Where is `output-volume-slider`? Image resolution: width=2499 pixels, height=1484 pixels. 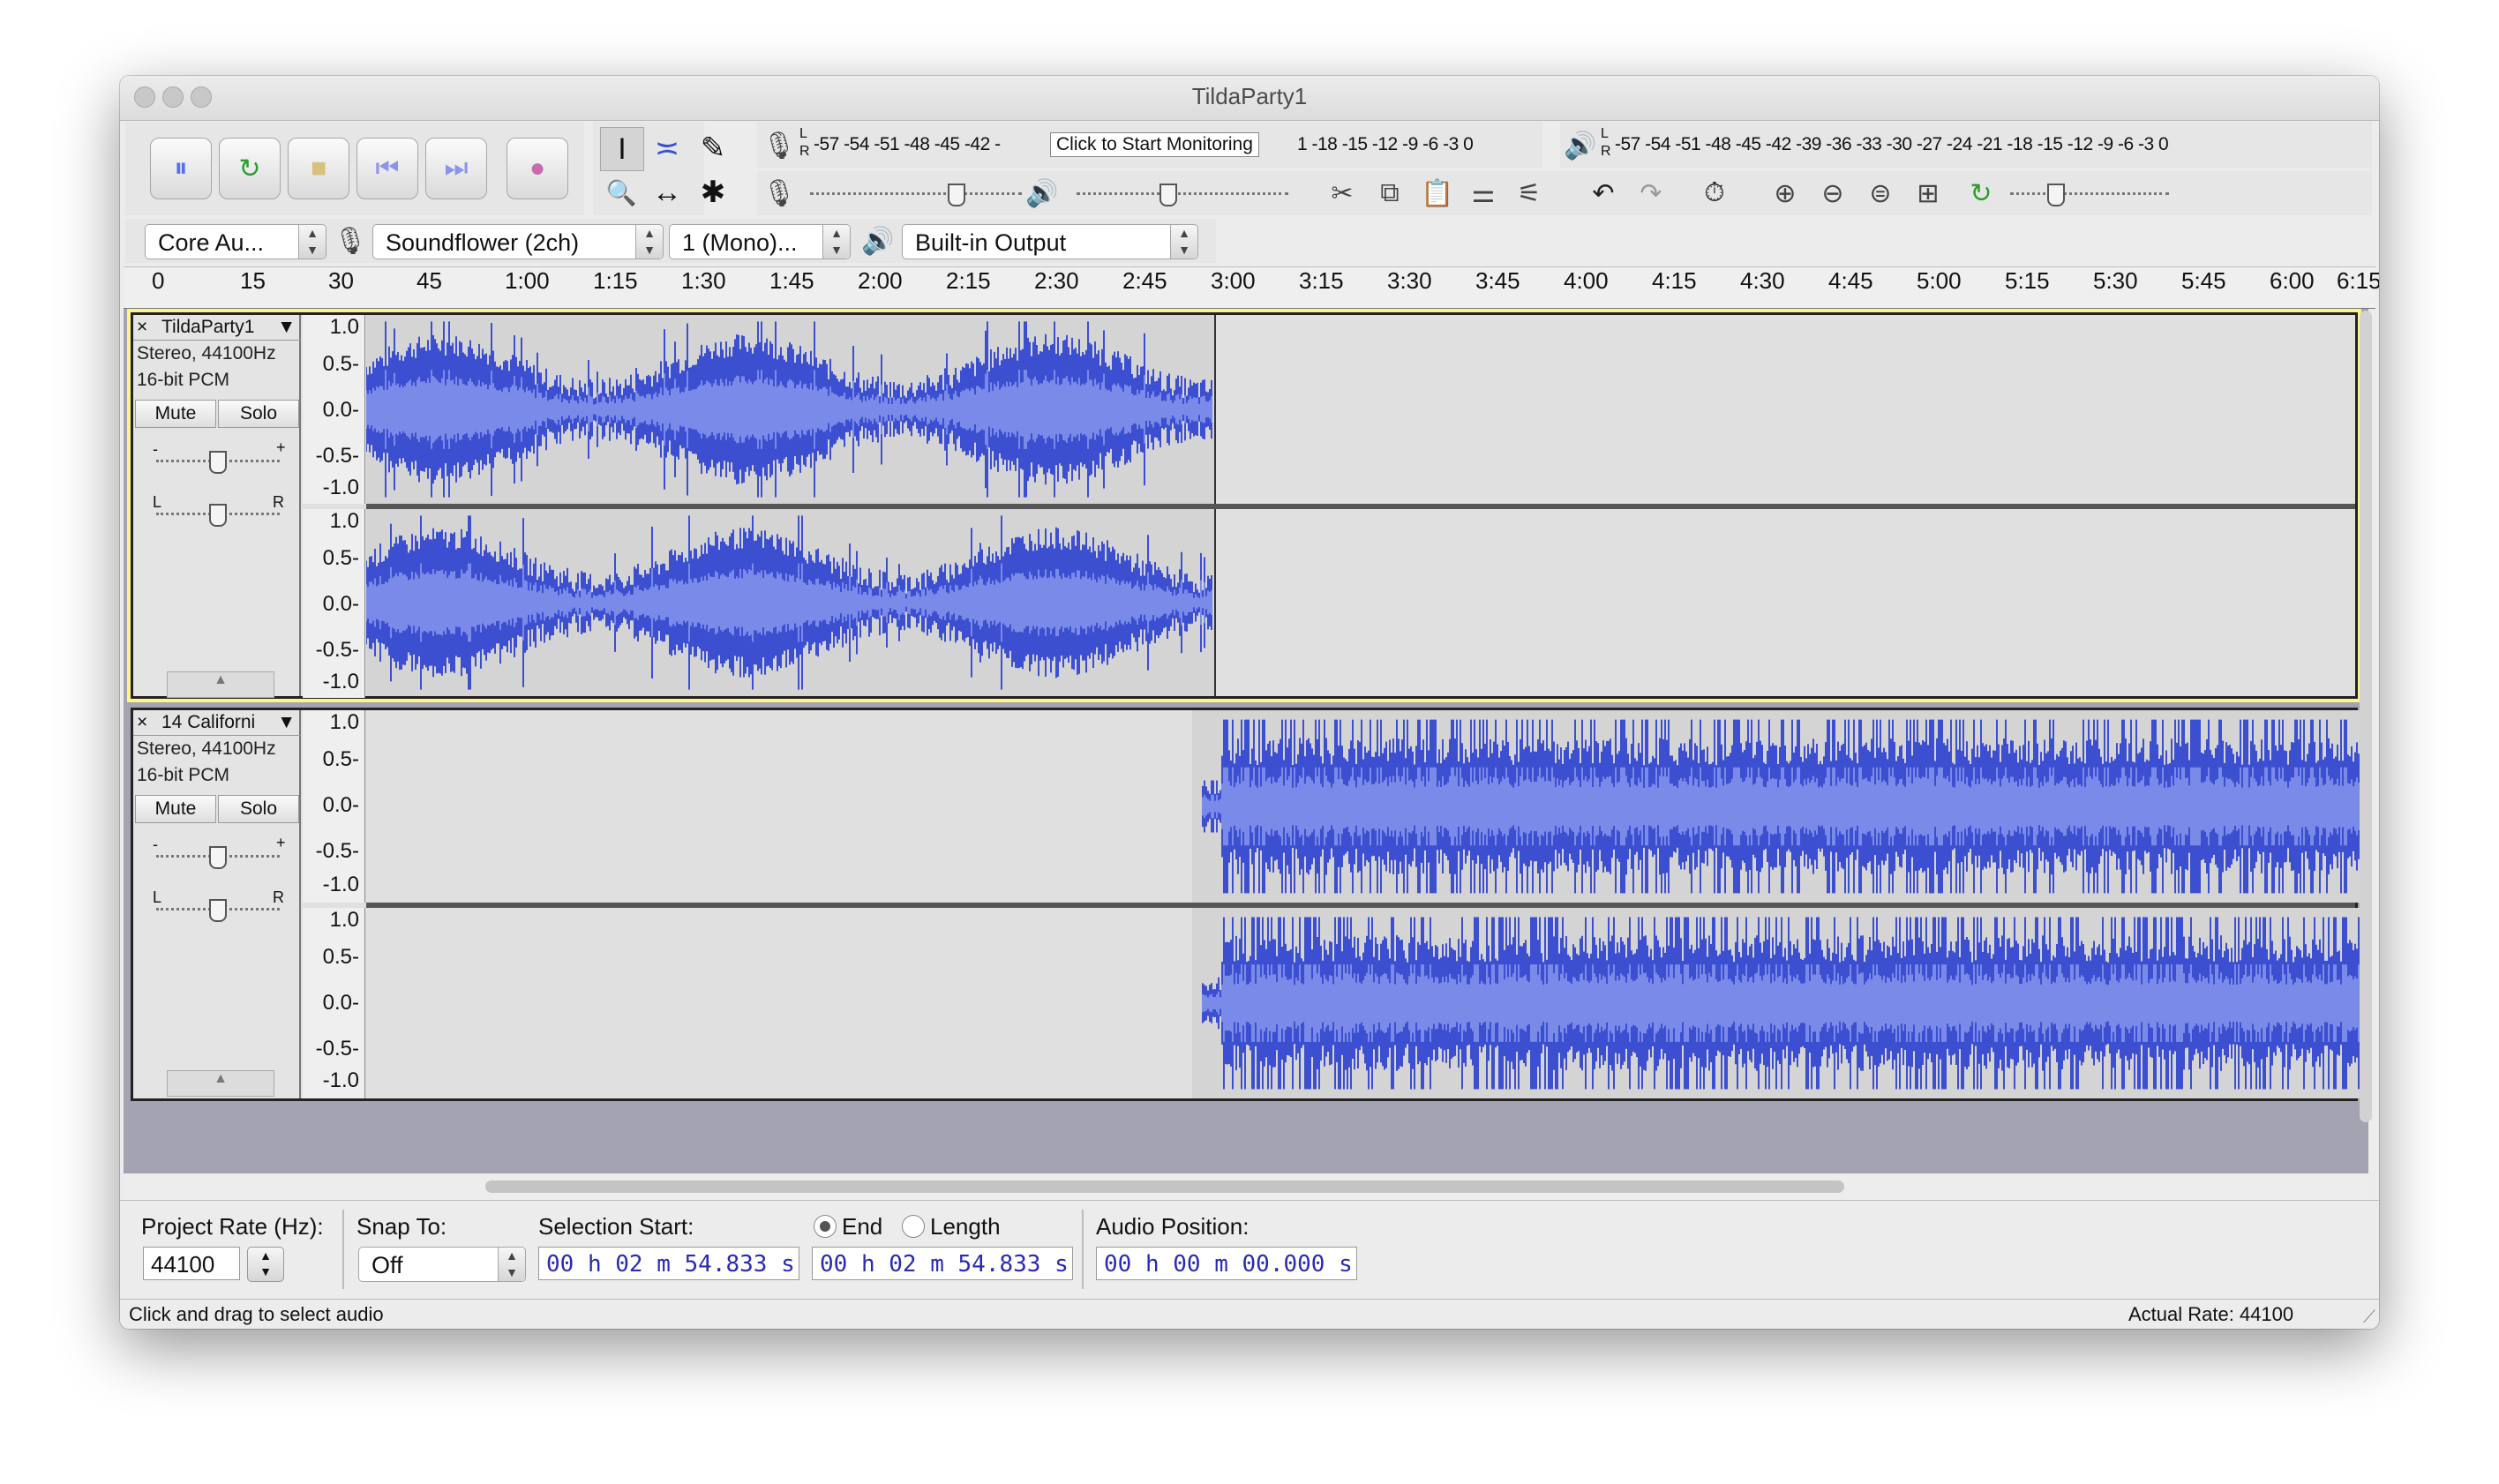
output-volume-slider is located at coordinates (1182, 193).